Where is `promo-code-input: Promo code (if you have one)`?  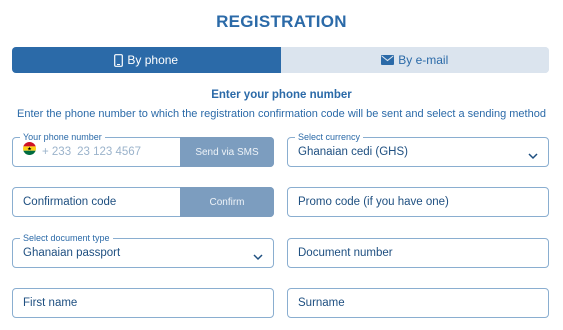
promo-code-input: Promo code (if you have one) is located at coordinates (373, 202).